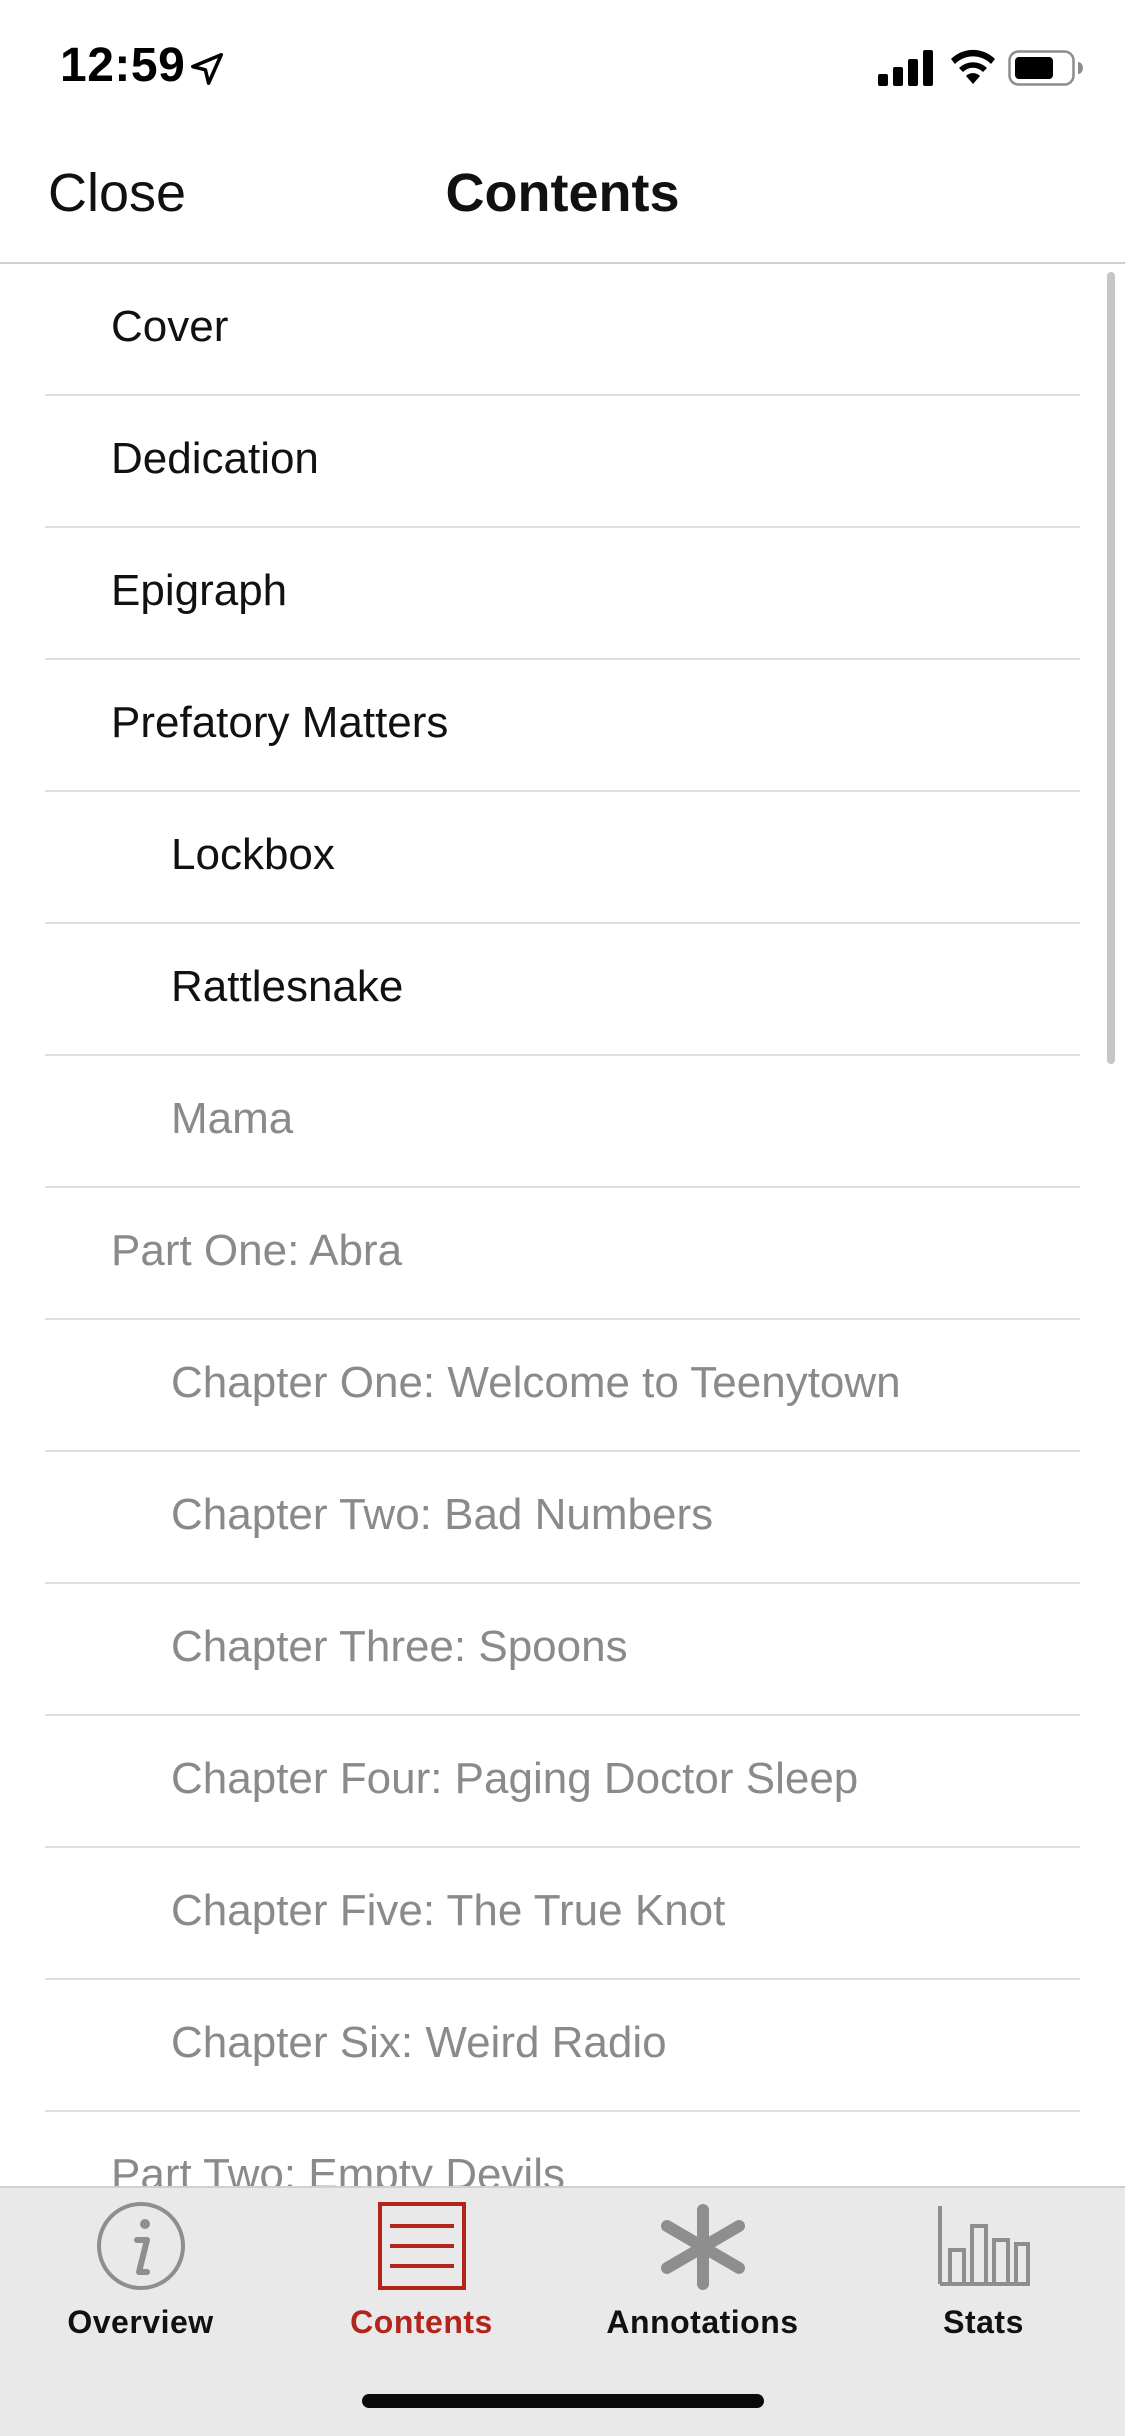 This screenshot has width=1125, height=2436. I want to click on battery-icon, so click(1045, 68).